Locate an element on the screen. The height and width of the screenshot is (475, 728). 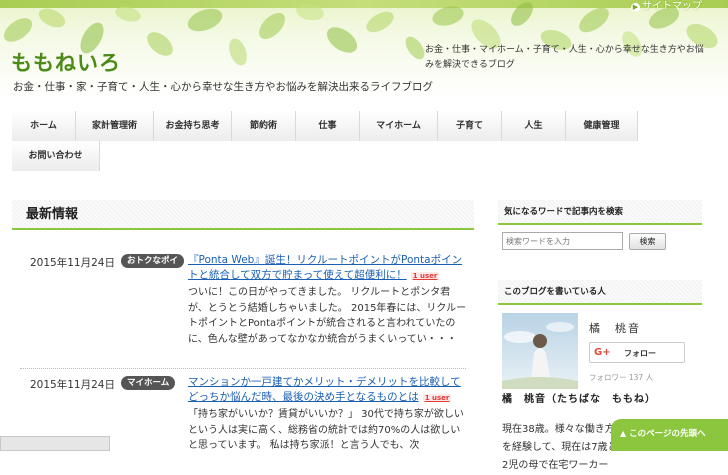
nav-item-myhome: マイホーム is located at coordinates (399, 126).